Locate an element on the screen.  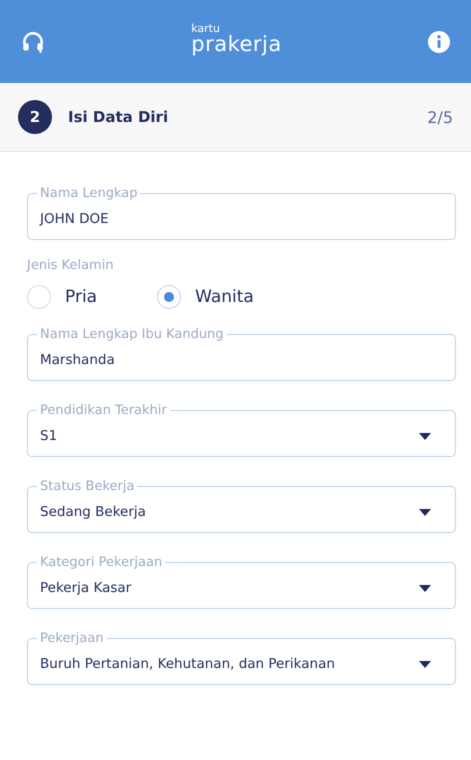
input-field: Nama Lengkap Ibu Kandung Marshanda is located at coordinates (241, 354).